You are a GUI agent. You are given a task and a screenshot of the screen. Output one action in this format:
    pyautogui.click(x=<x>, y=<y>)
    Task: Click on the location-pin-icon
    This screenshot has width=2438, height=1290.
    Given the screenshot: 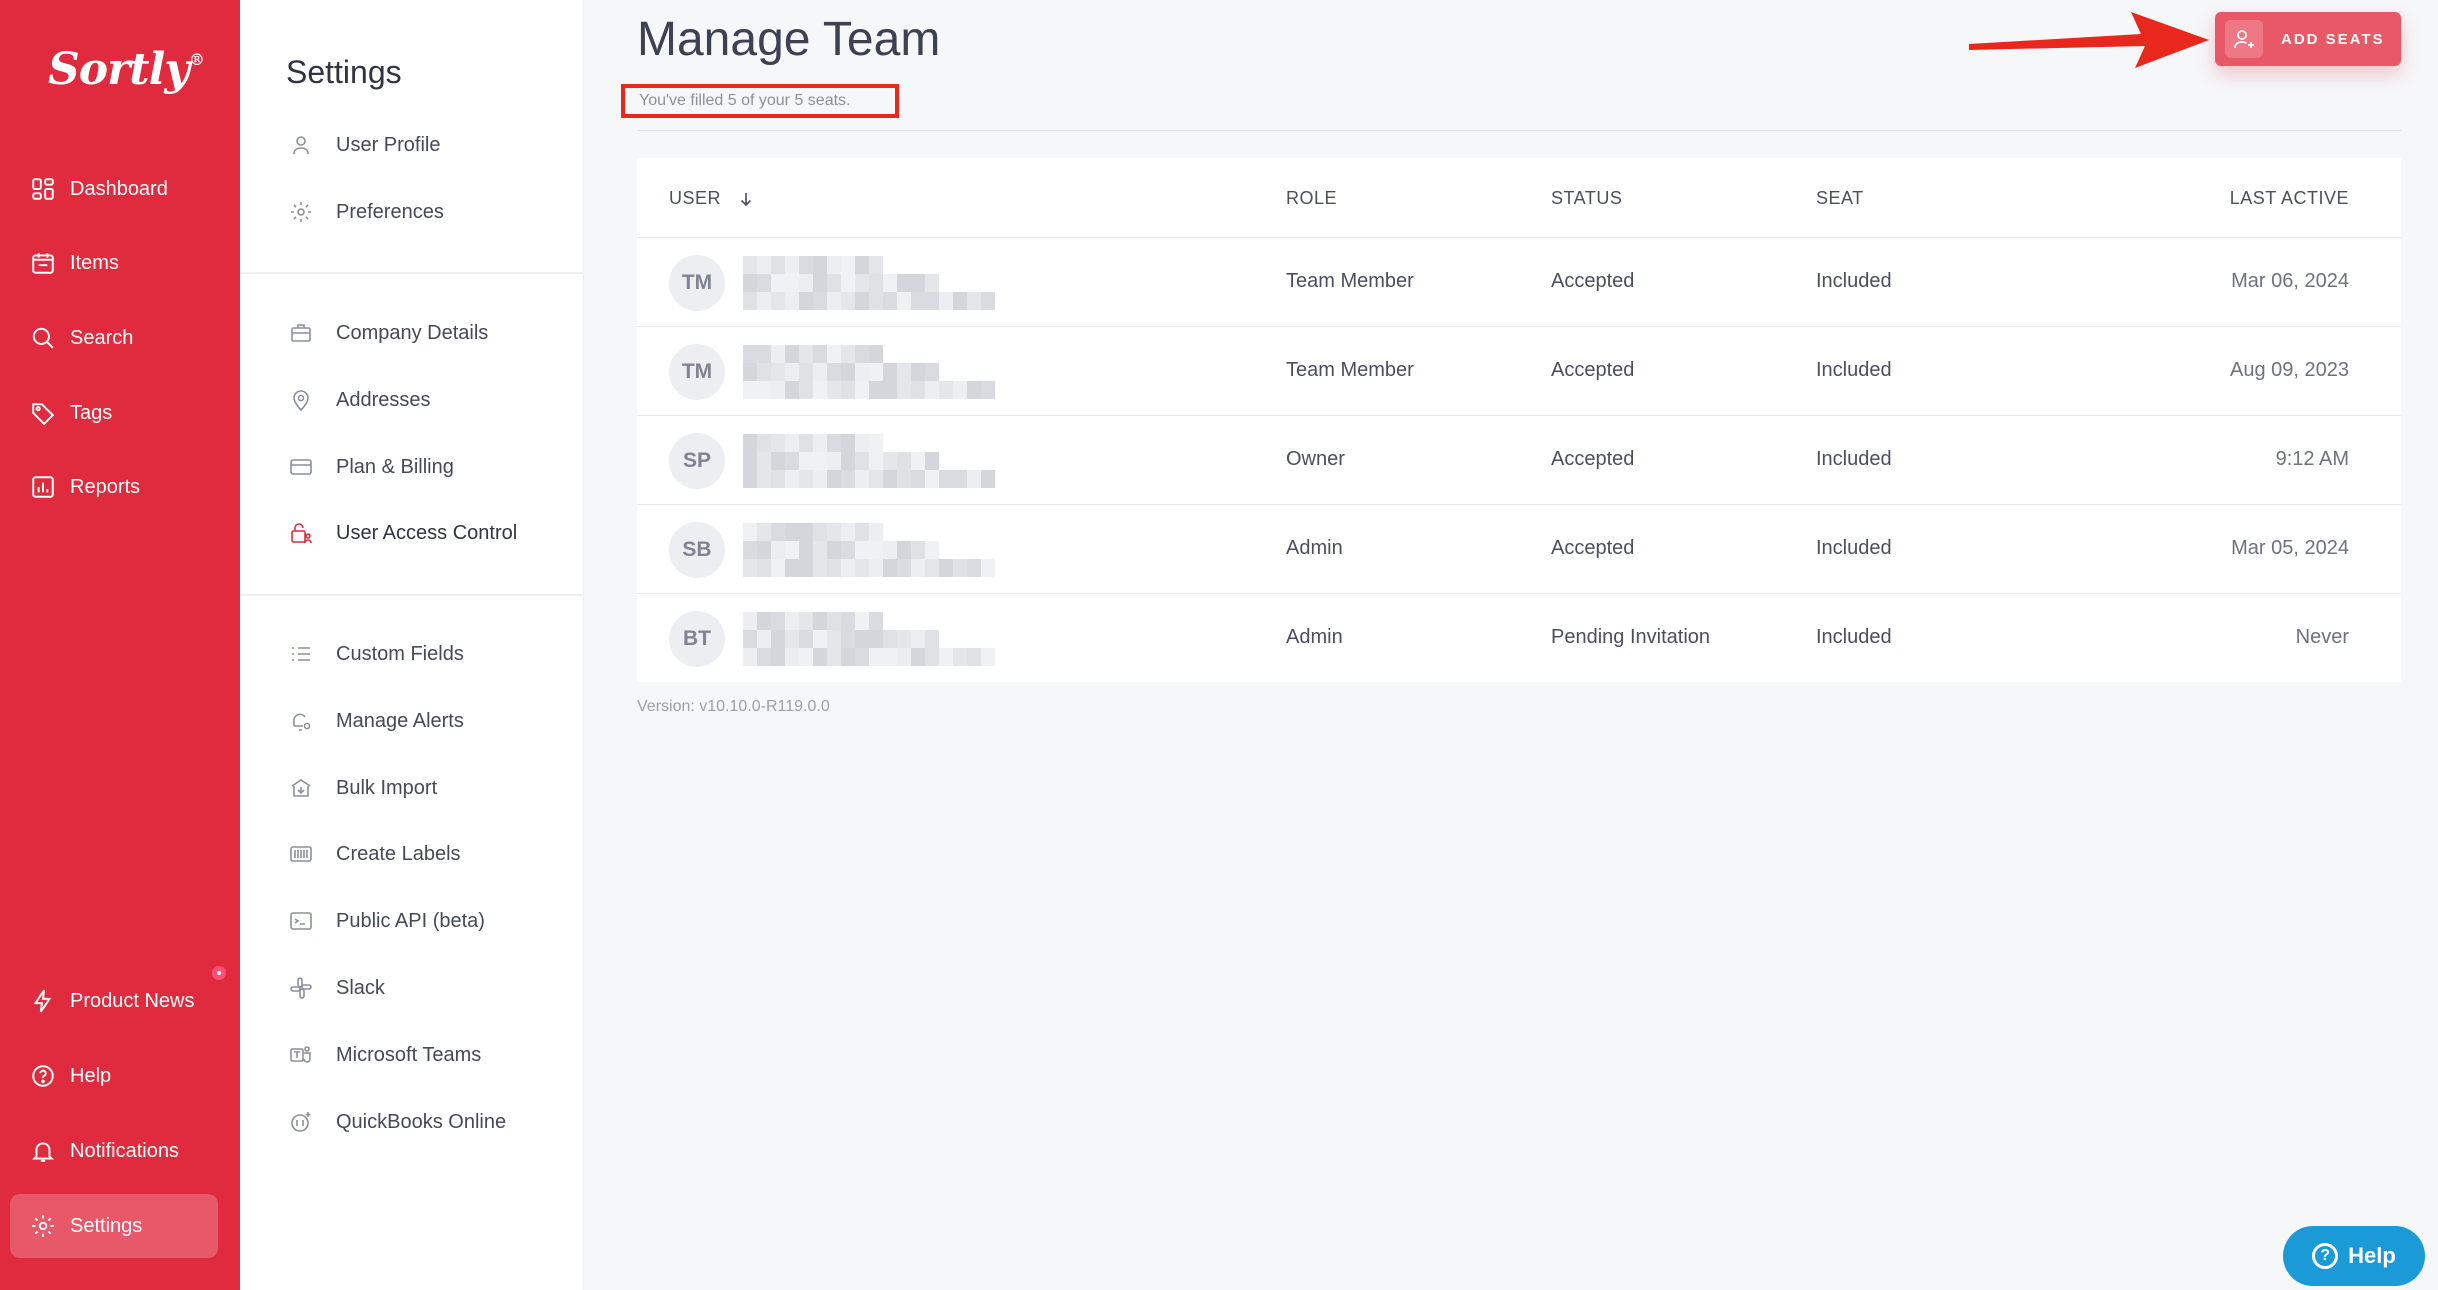 What is the action you would take?
    pyautogui.click(x=301, y=400)
    